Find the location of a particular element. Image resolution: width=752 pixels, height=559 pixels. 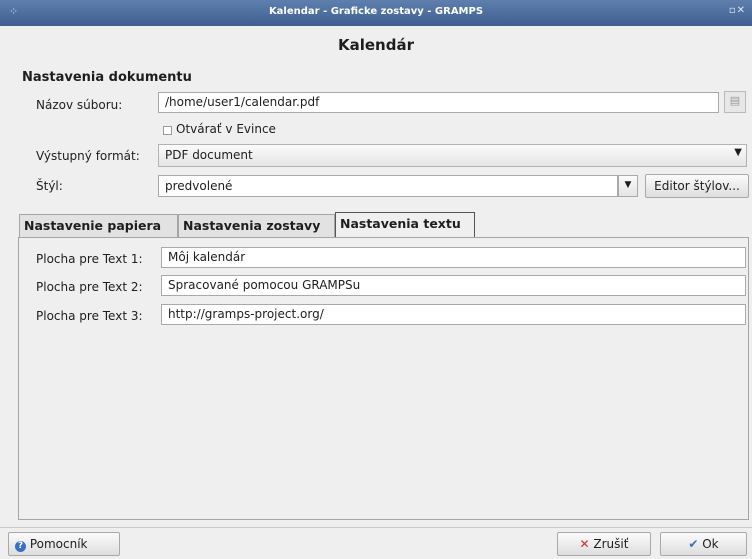

browse-file-button: ▤ is located at coordinates (735, 102).